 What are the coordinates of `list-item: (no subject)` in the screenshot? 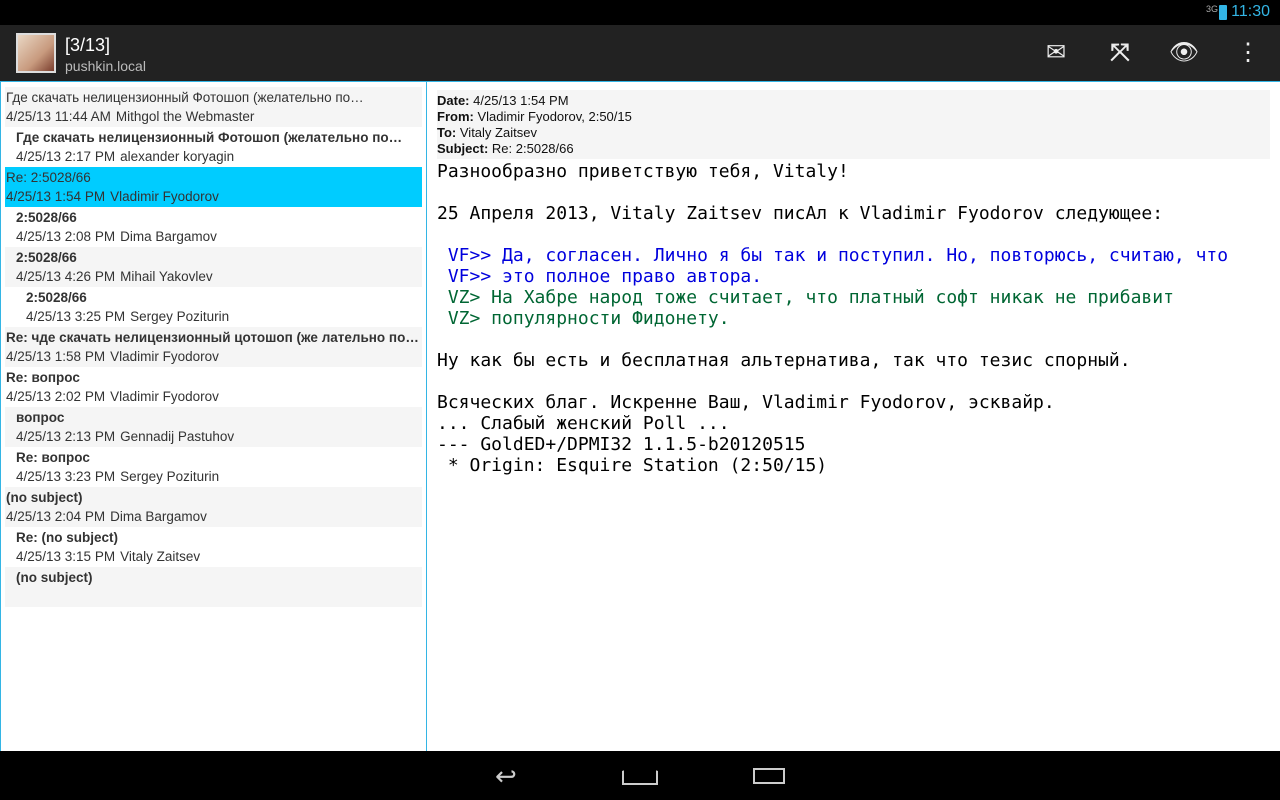 It's located at (213, 587).